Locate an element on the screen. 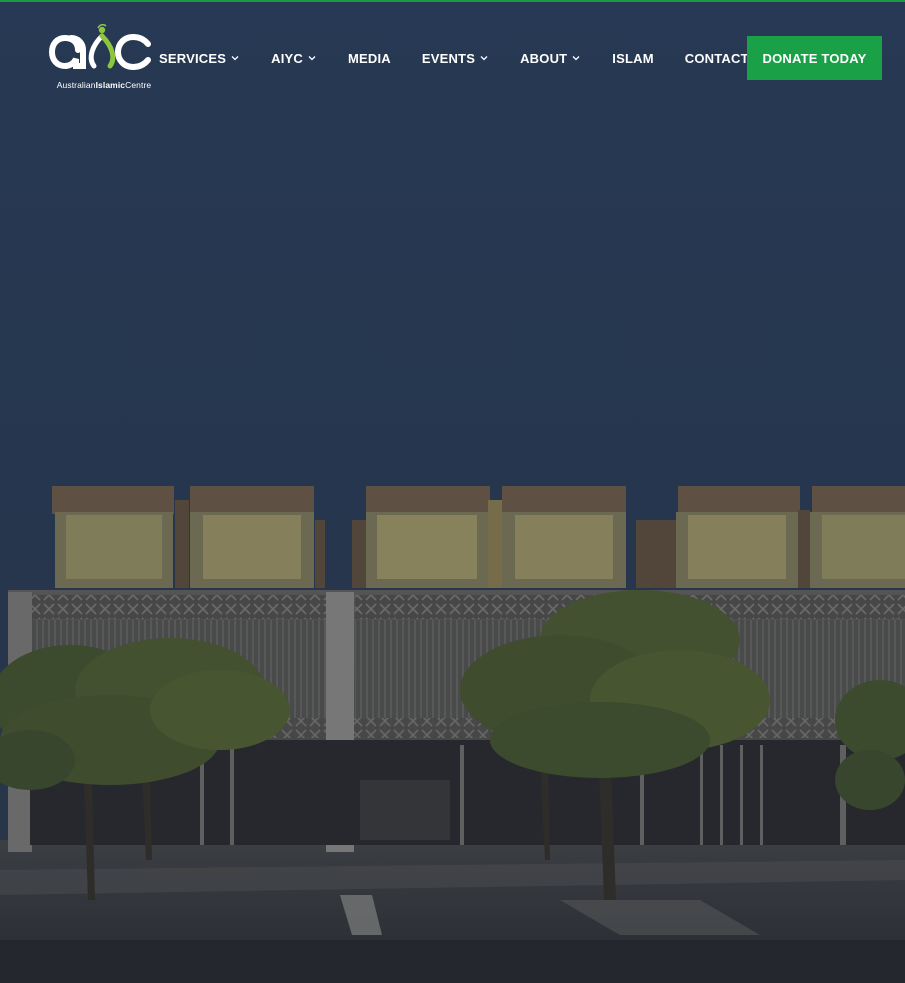  nav-item-services: SERVICES is located at coordinates (199, 58).